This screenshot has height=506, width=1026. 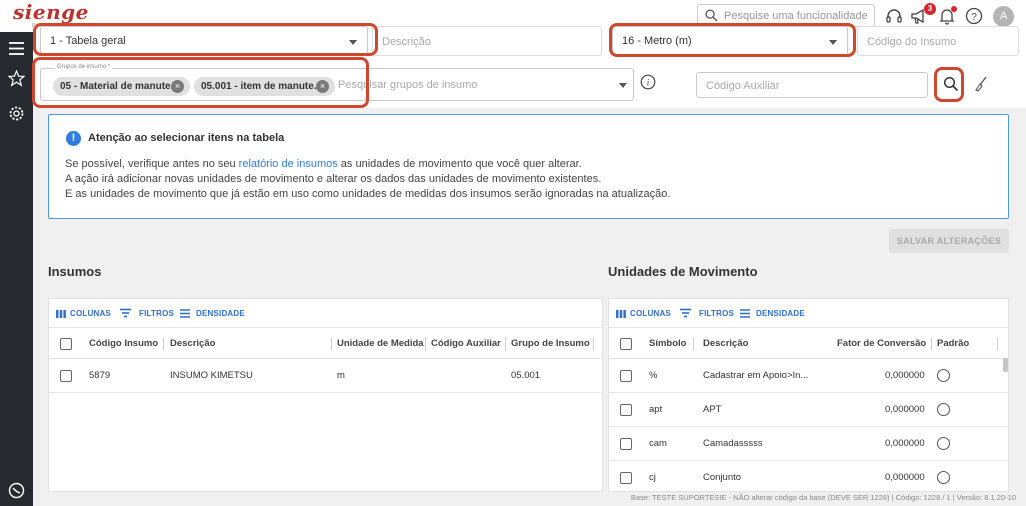 I want to click on cell-descricao: APT, so click(x=712, y=409).